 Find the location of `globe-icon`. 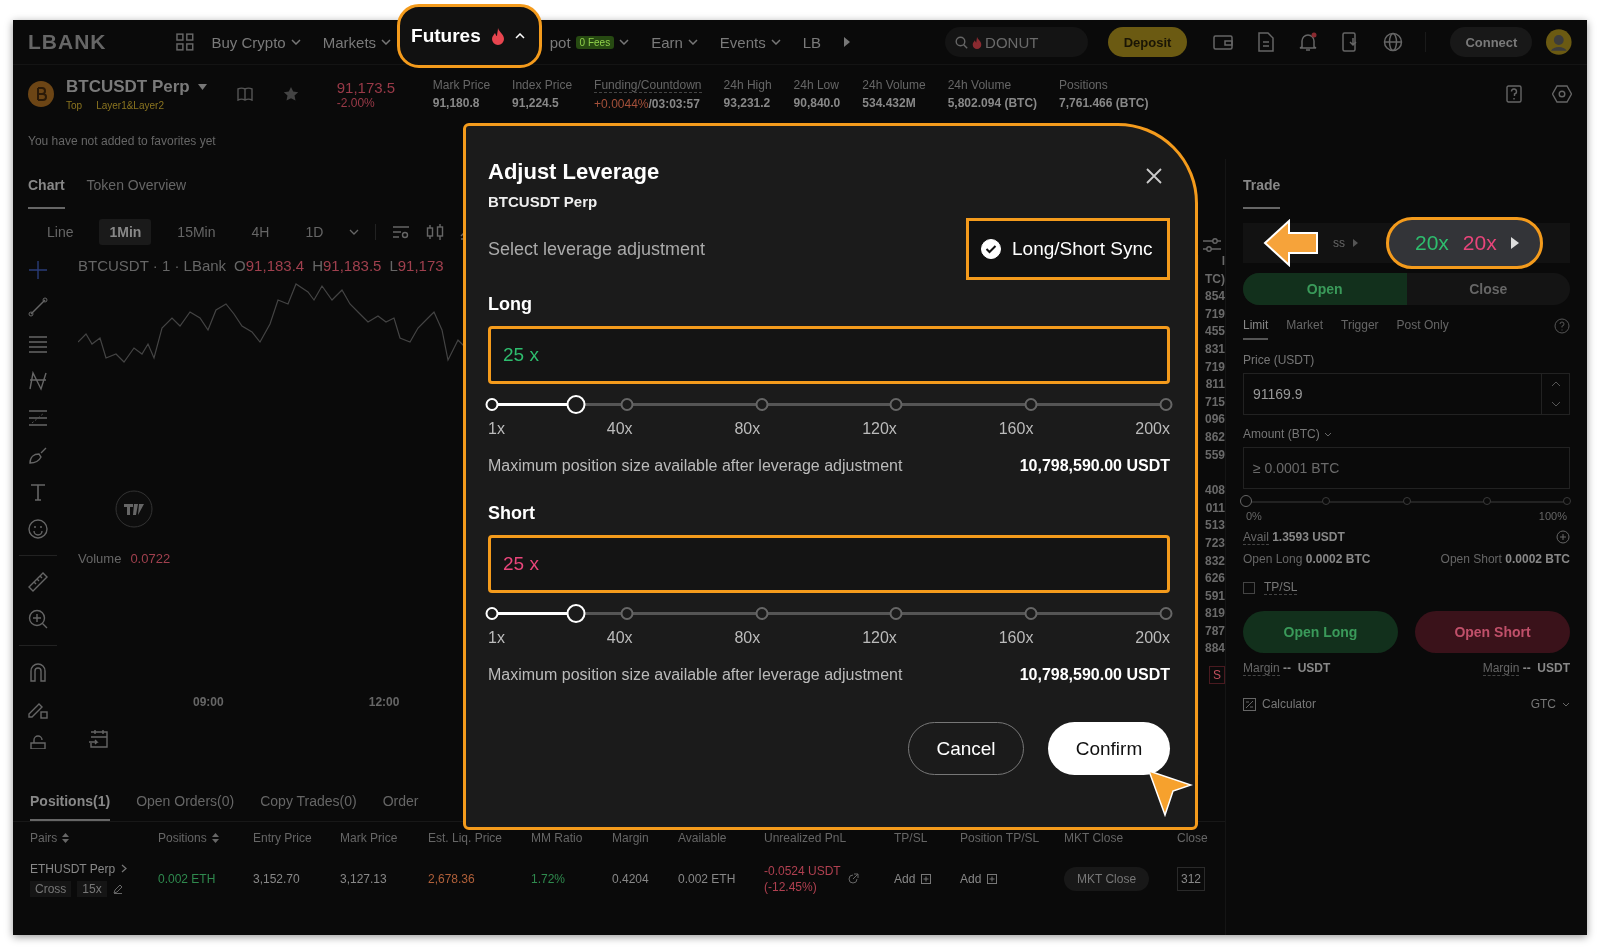

globe-icon is located at coordinates (1393, 42).